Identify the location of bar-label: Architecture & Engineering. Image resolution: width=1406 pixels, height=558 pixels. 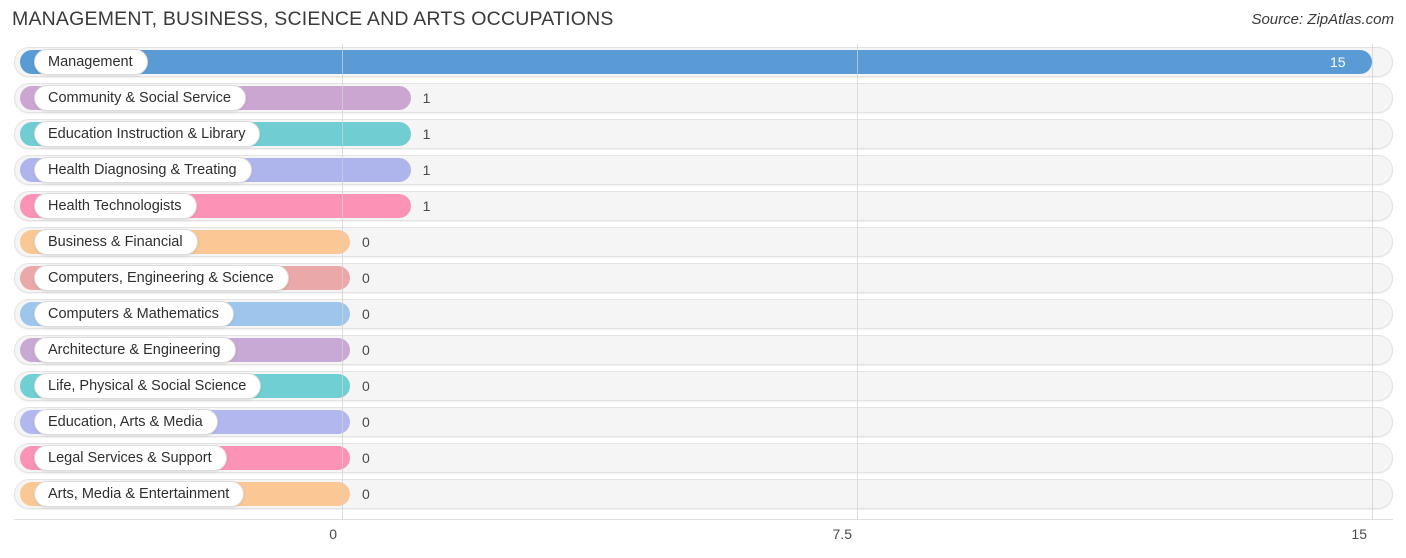
(134, 349).